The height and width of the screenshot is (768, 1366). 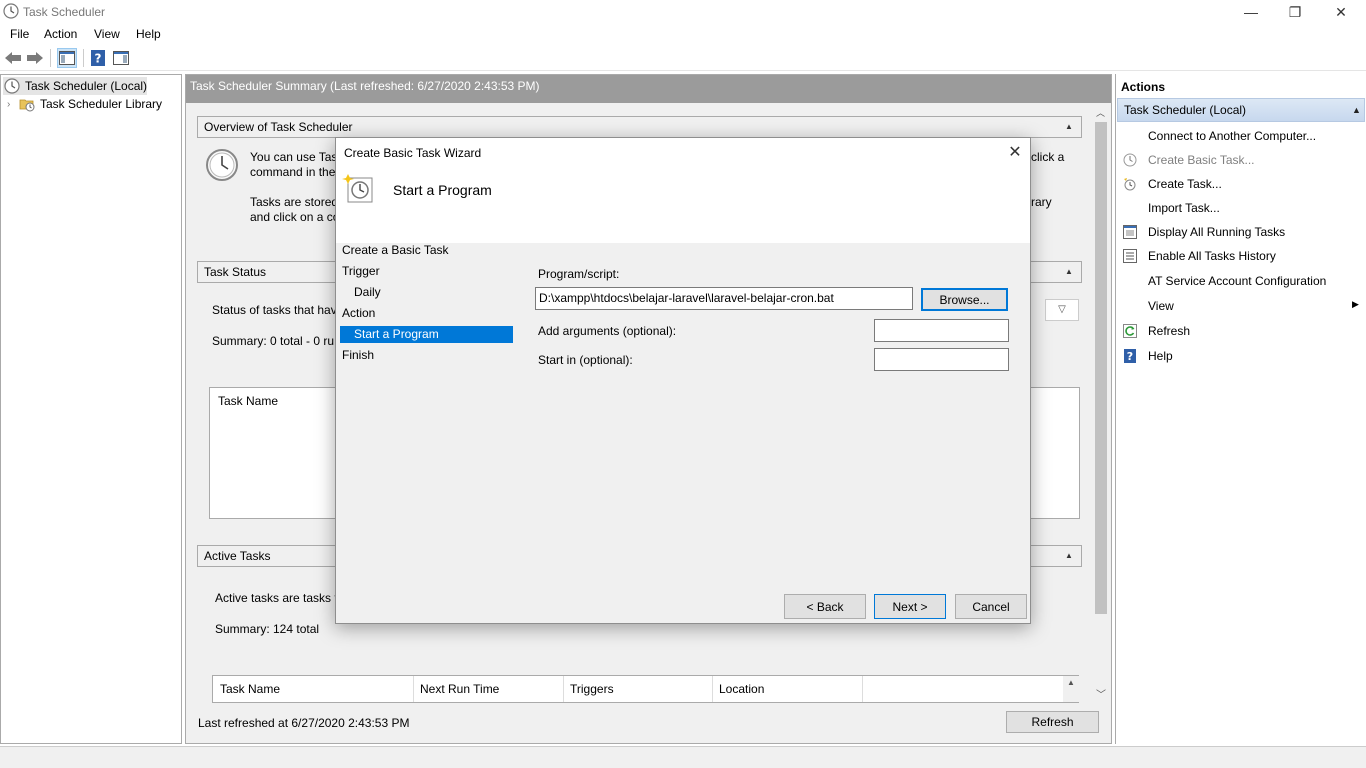 I want to click on active-tasks-column-next-run-time: Next Run Time, so click(x=489, y=689).